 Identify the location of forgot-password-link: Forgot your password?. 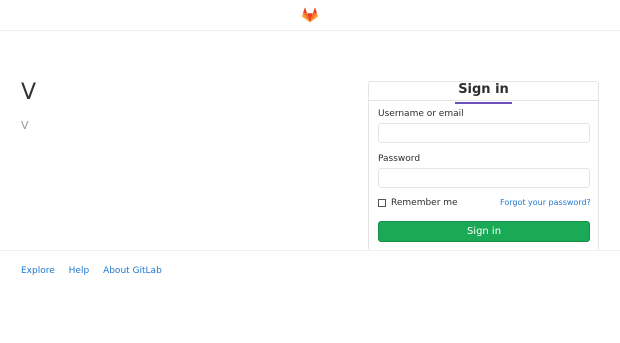
(545, 202).